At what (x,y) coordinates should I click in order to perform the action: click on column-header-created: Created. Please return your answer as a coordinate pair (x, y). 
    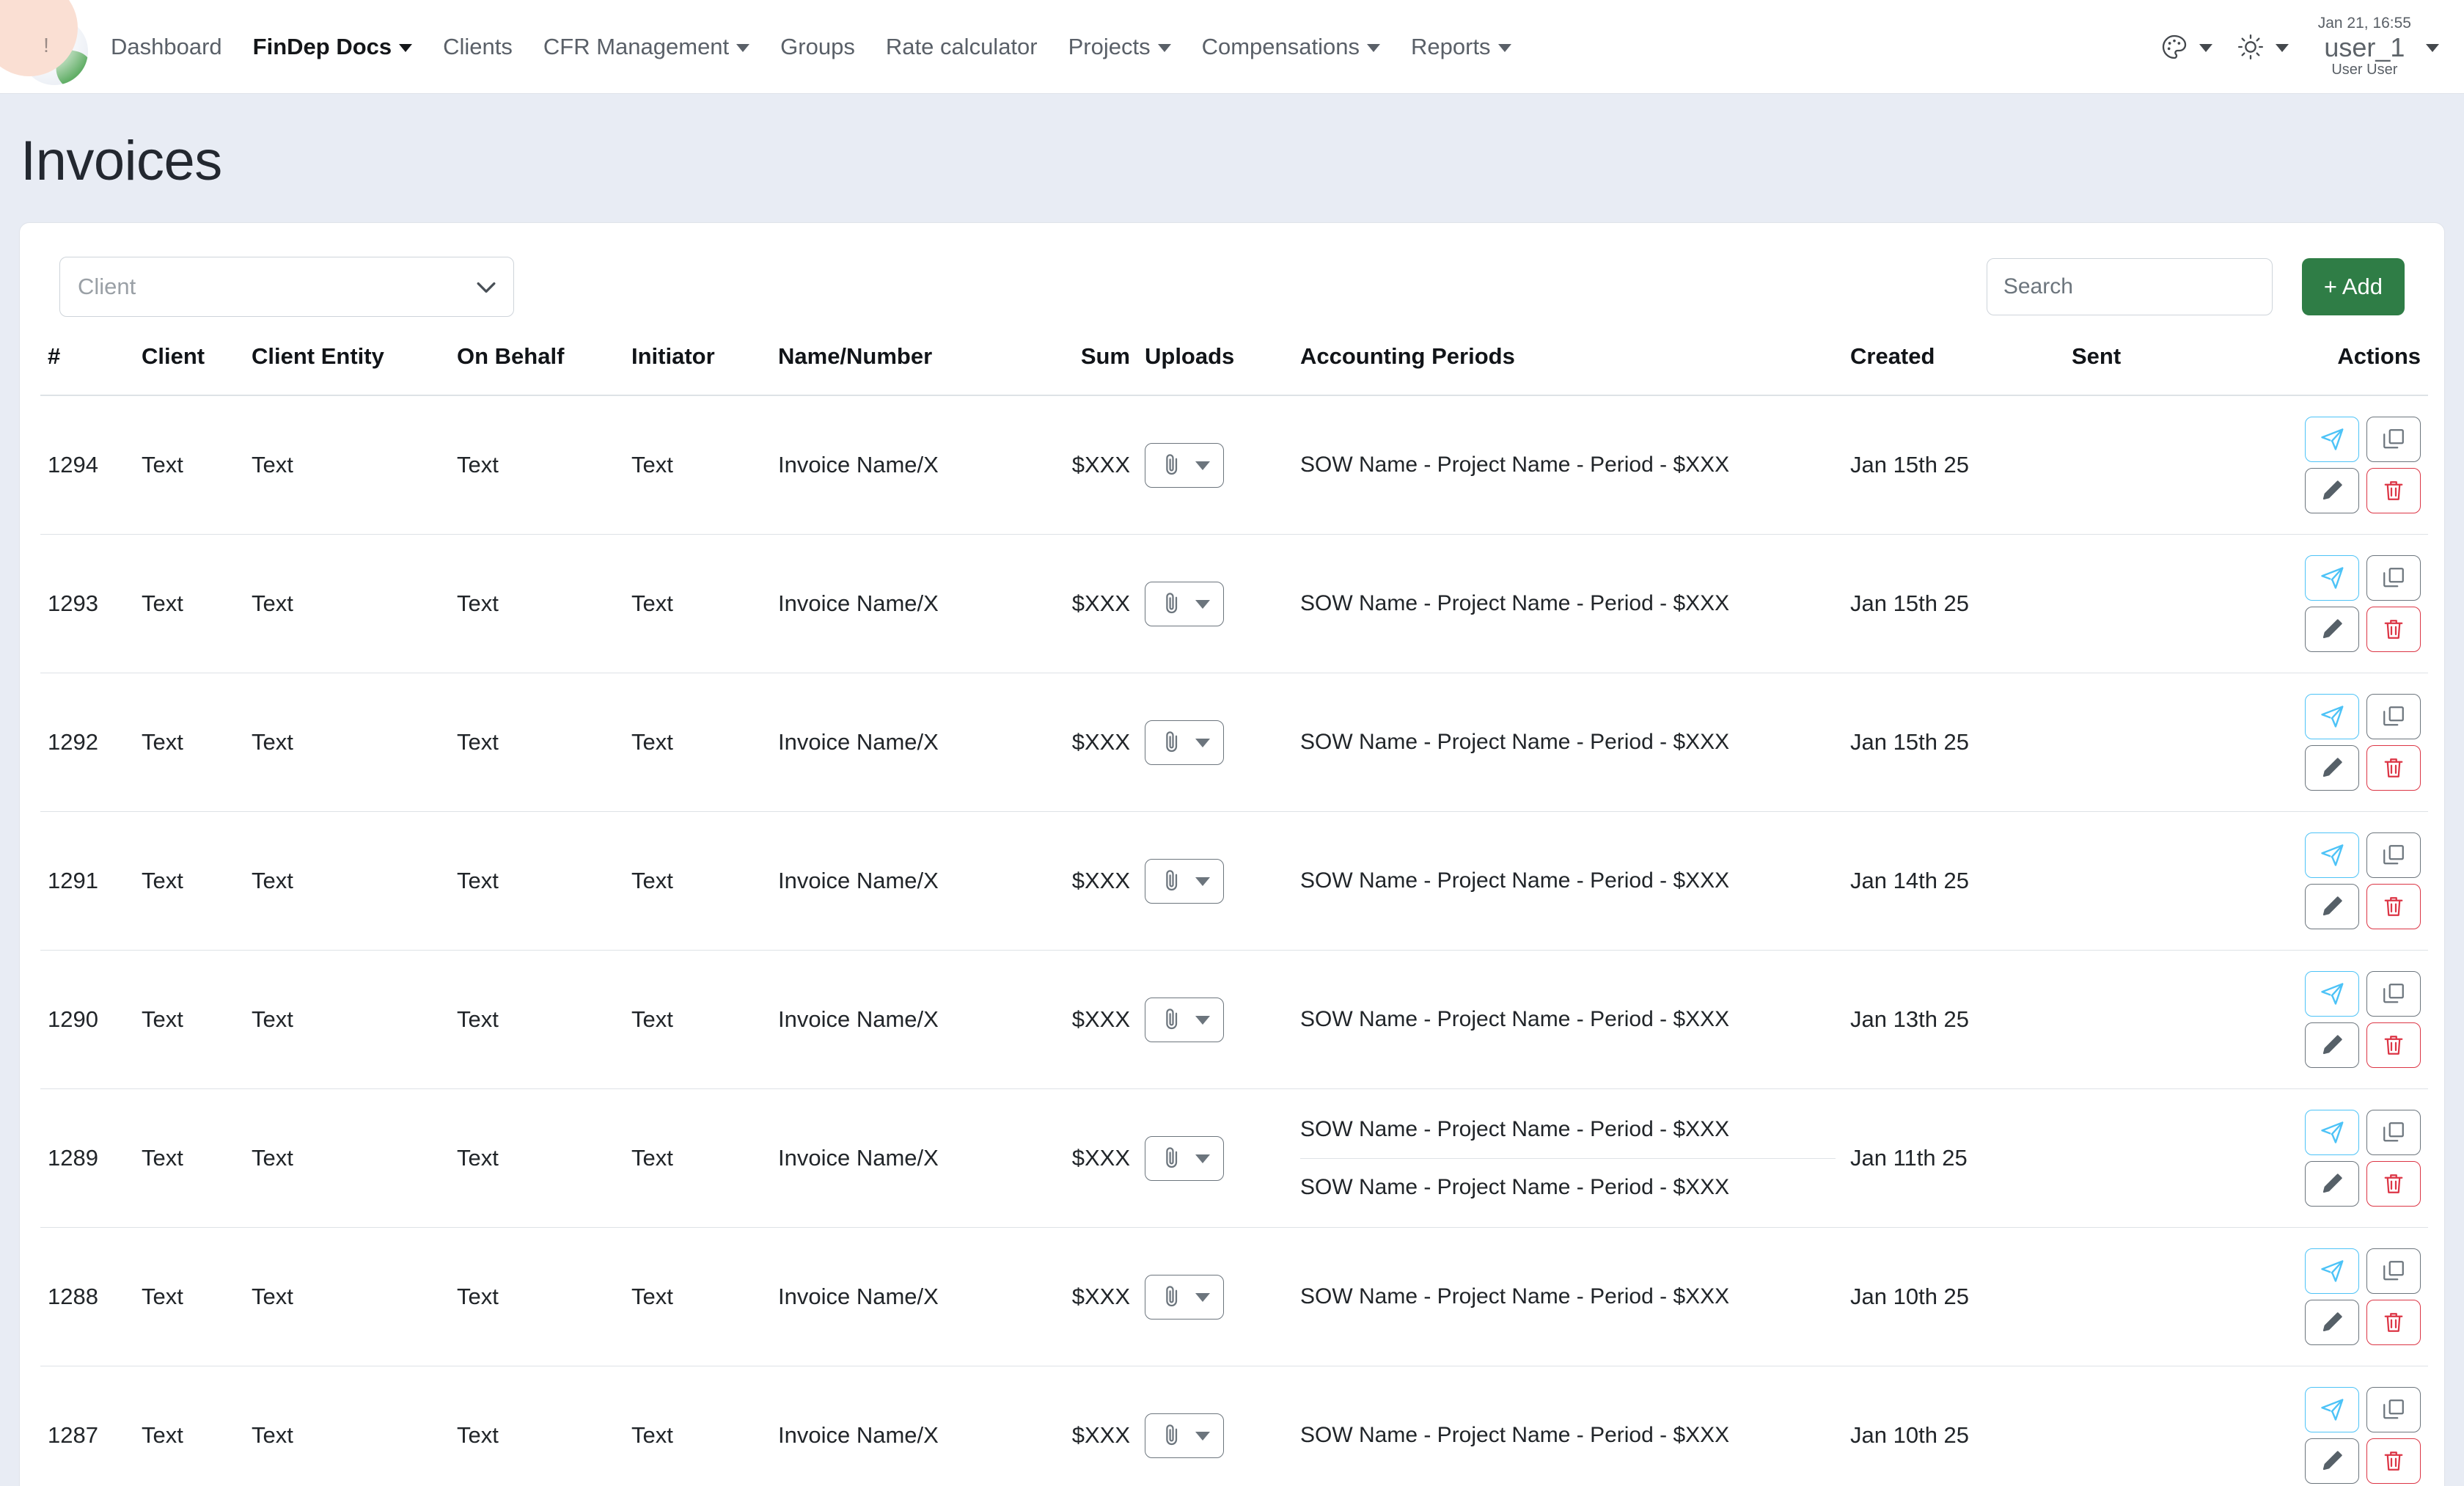
    Looking at the image, I should click on (1953, 367).